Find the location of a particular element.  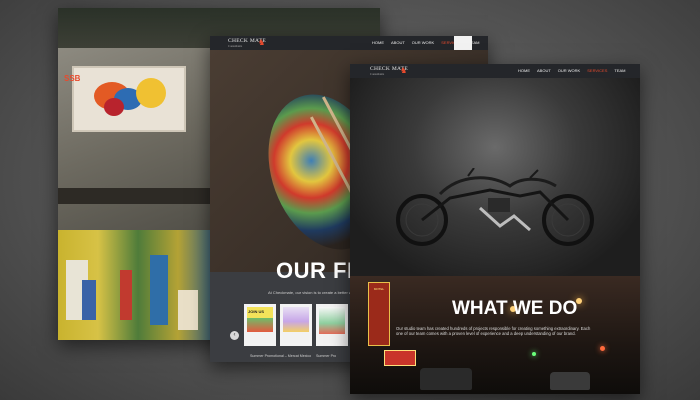

abstract-artwork is located at coordinates (138, 285).